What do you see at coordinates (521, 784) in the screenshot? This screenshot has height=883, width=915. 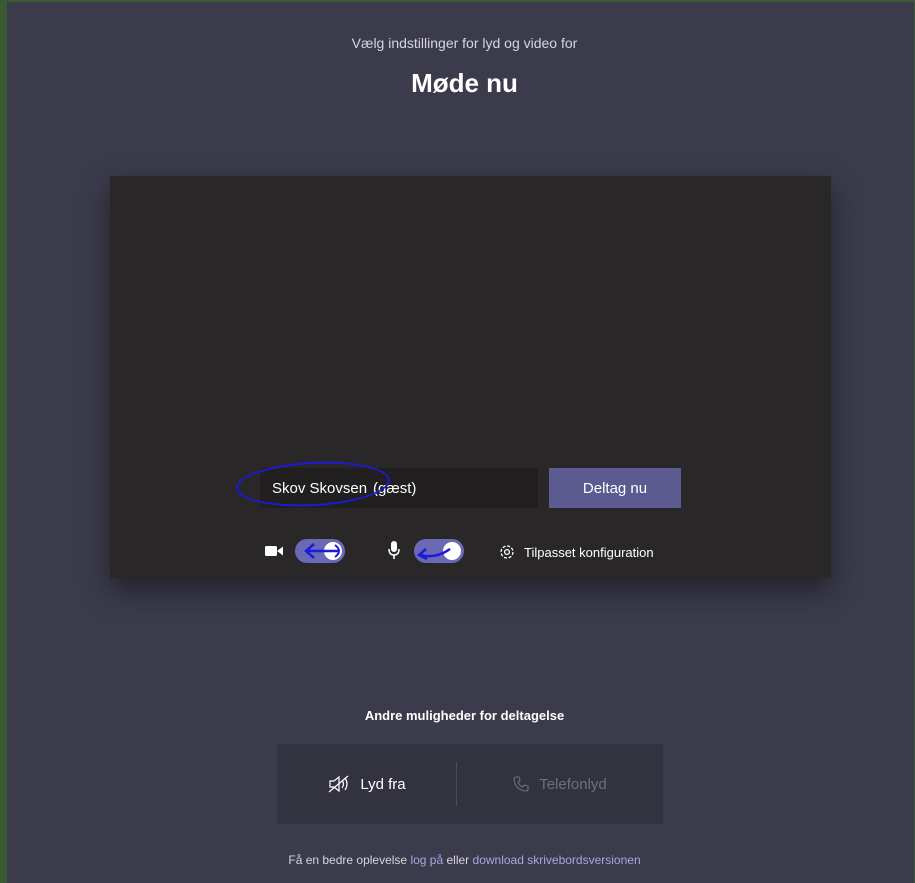 I see `phone-icon` at bounding box center [521, 784].